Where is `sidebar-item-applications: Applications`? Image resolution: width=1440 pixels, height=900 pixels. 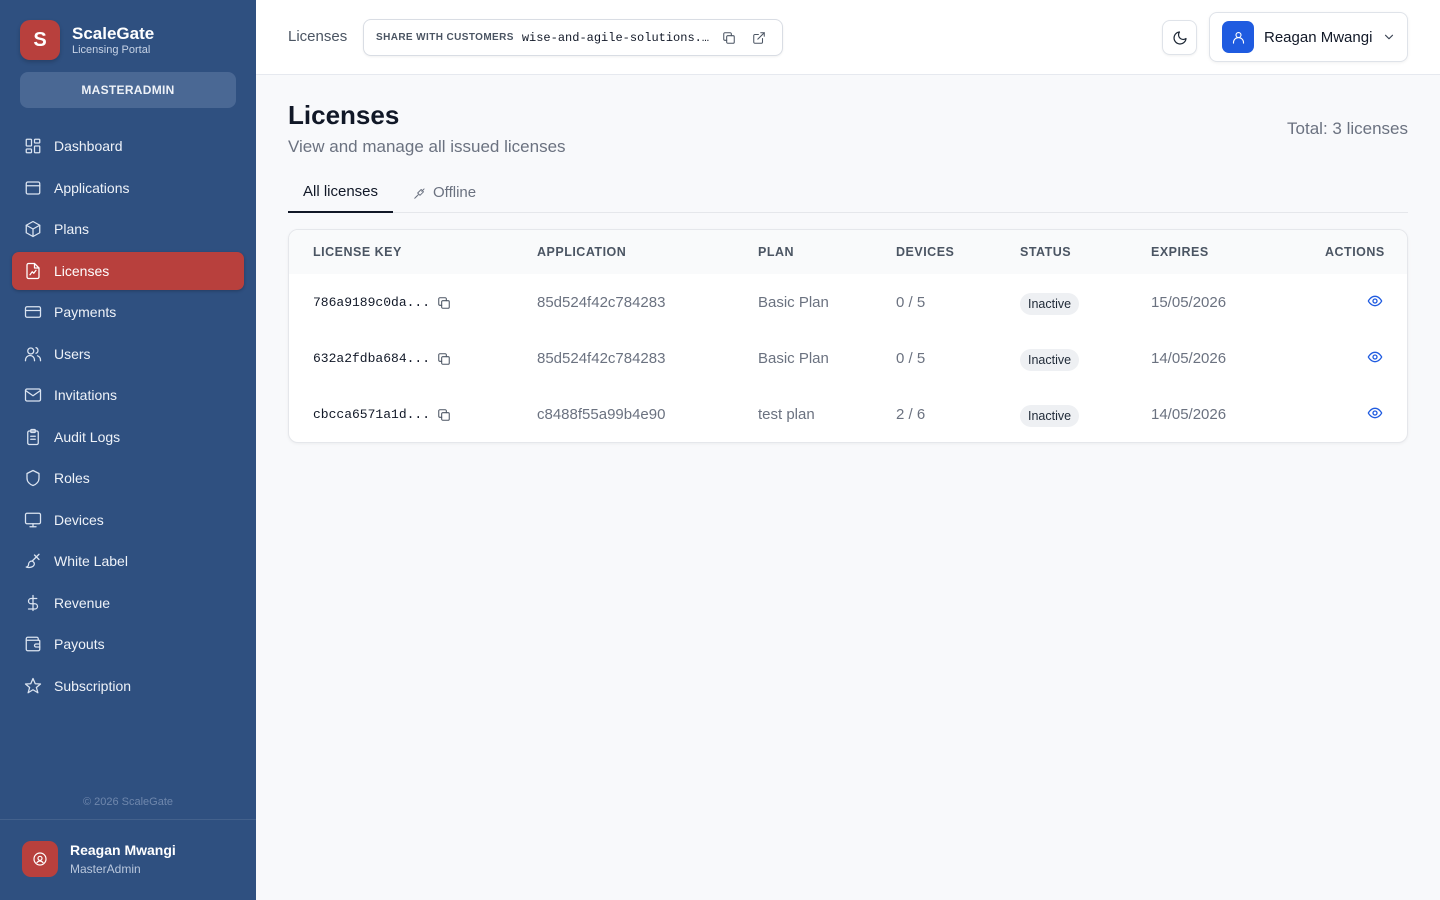 sidebar-item-applications: Applications is located at coordinates (128, 188).